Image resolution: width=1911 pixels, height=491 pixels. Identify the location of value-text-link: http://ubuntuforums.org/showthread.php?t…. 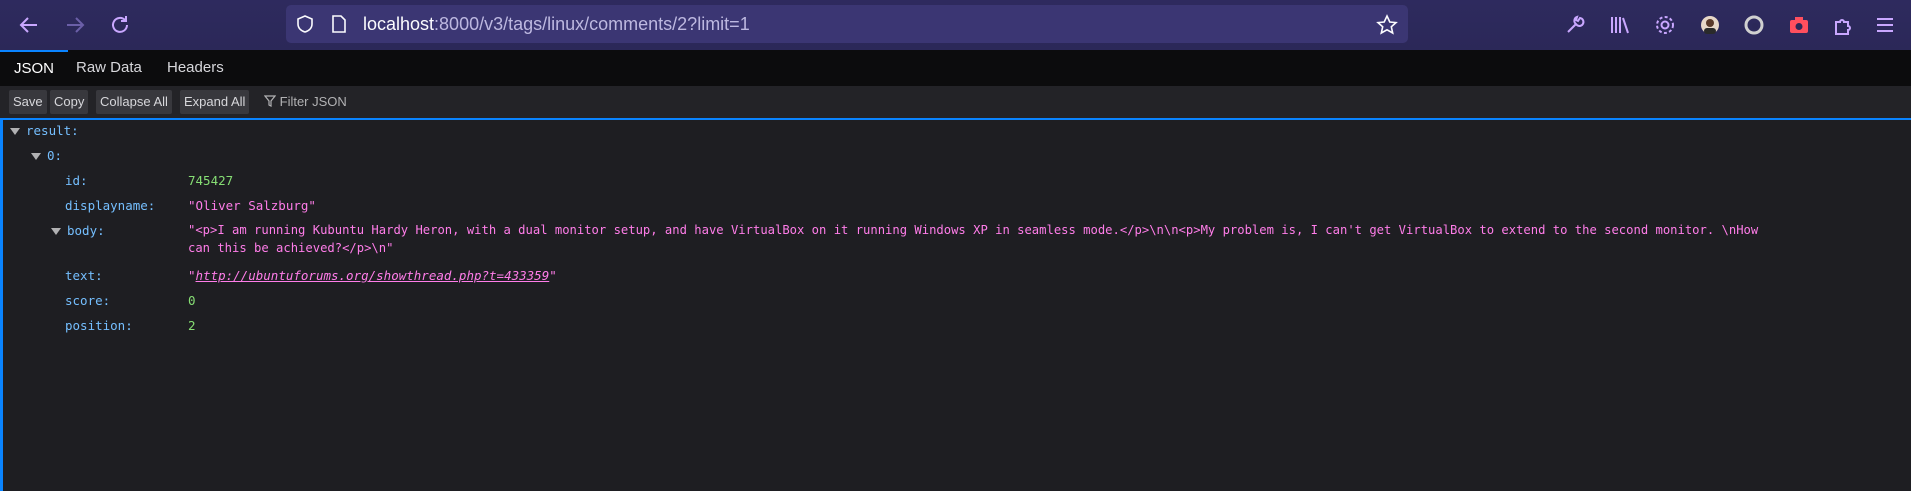
(373, 275).